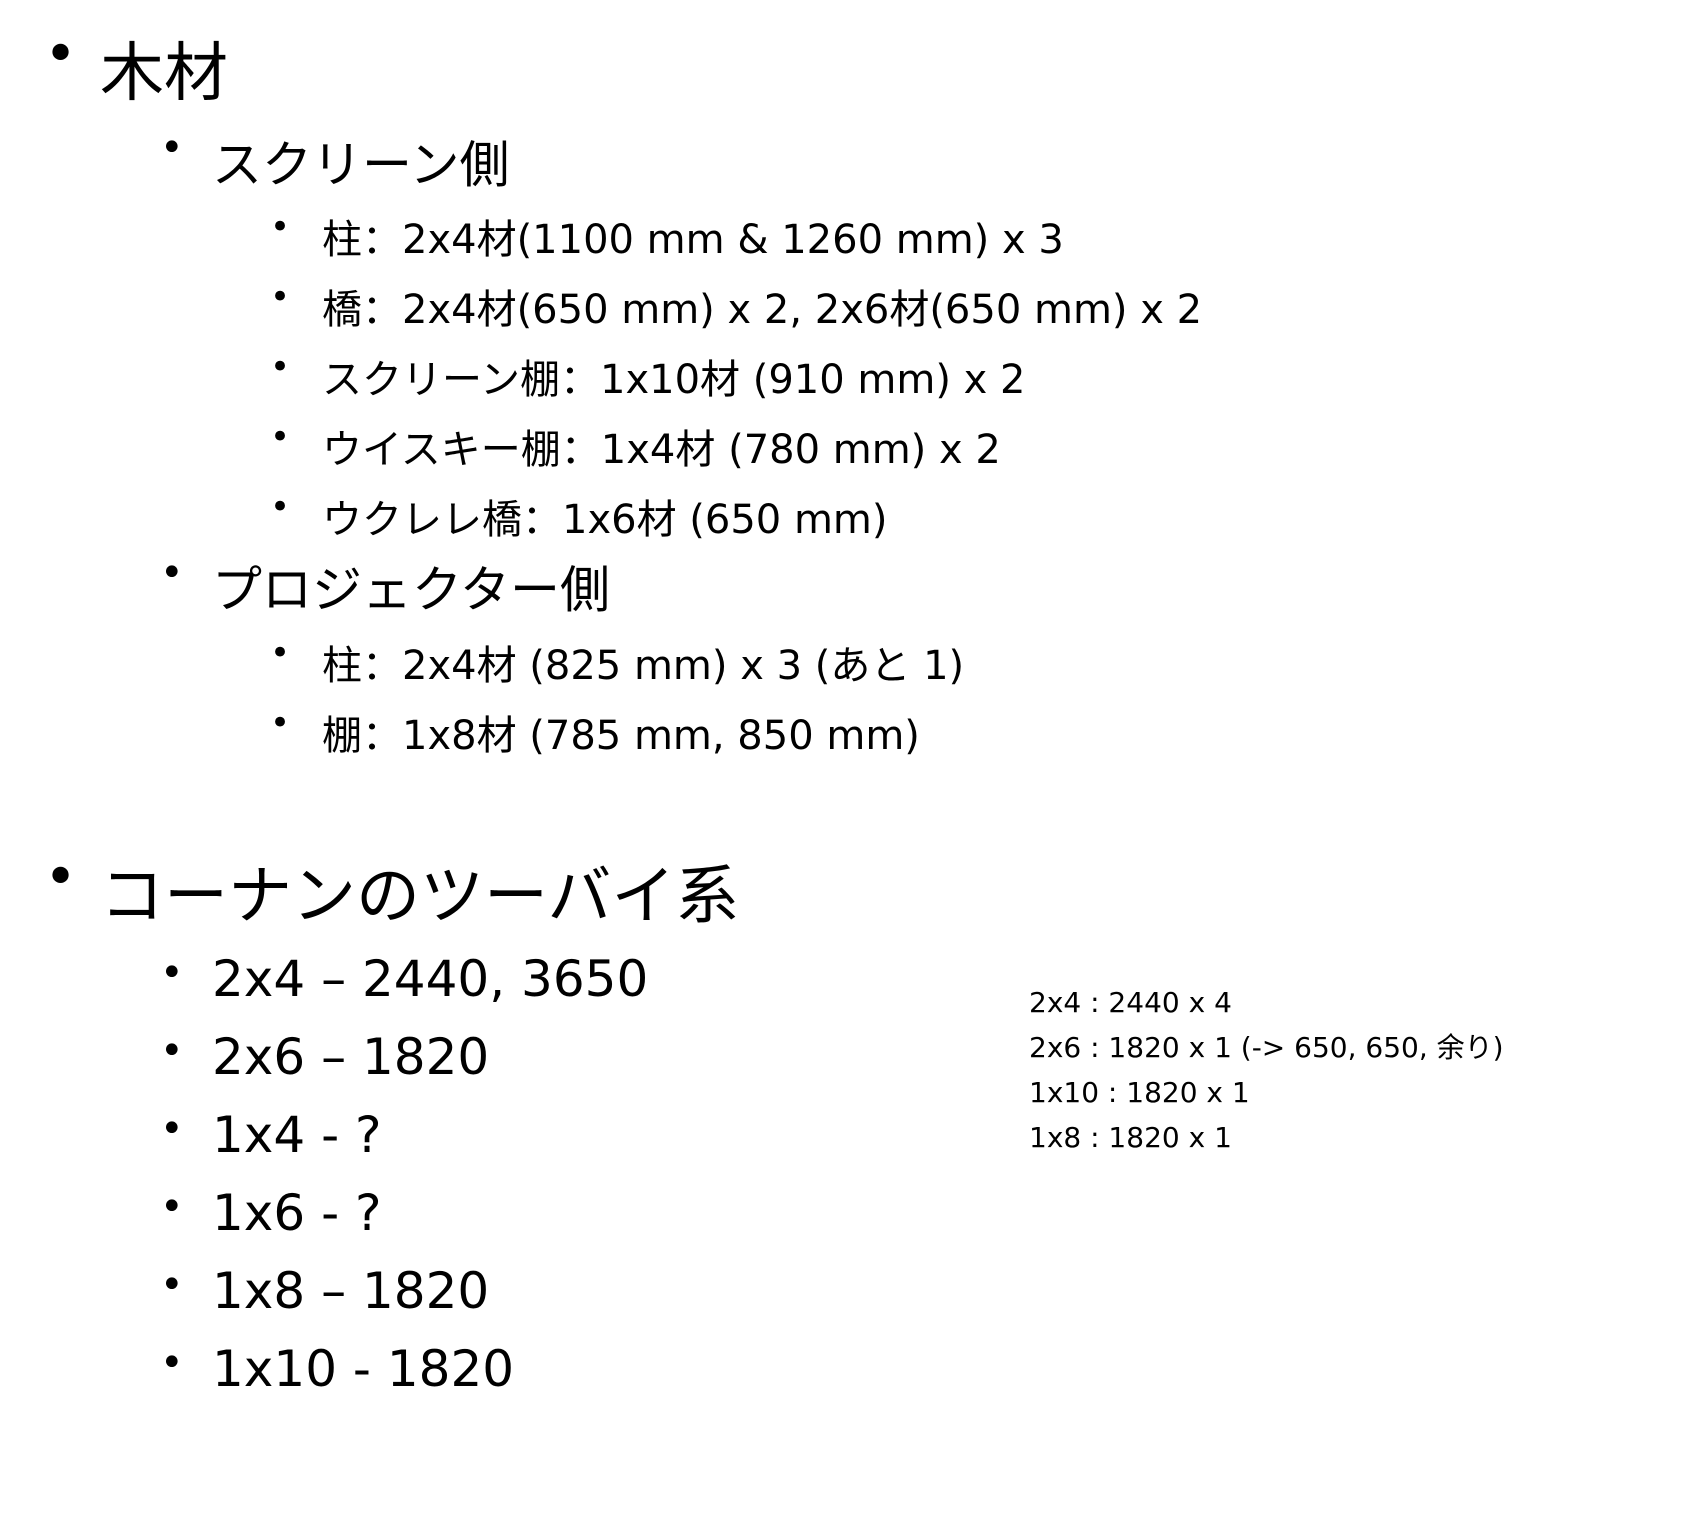 This screenshot has width=1681, height=1530. I want to click on list-item-text: 2x6 – 1820, so click(351, 1057).